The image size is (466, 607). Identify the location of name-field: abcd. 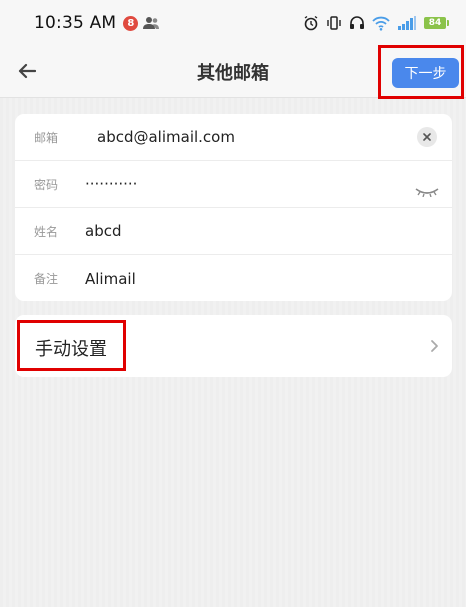
(103, 231).